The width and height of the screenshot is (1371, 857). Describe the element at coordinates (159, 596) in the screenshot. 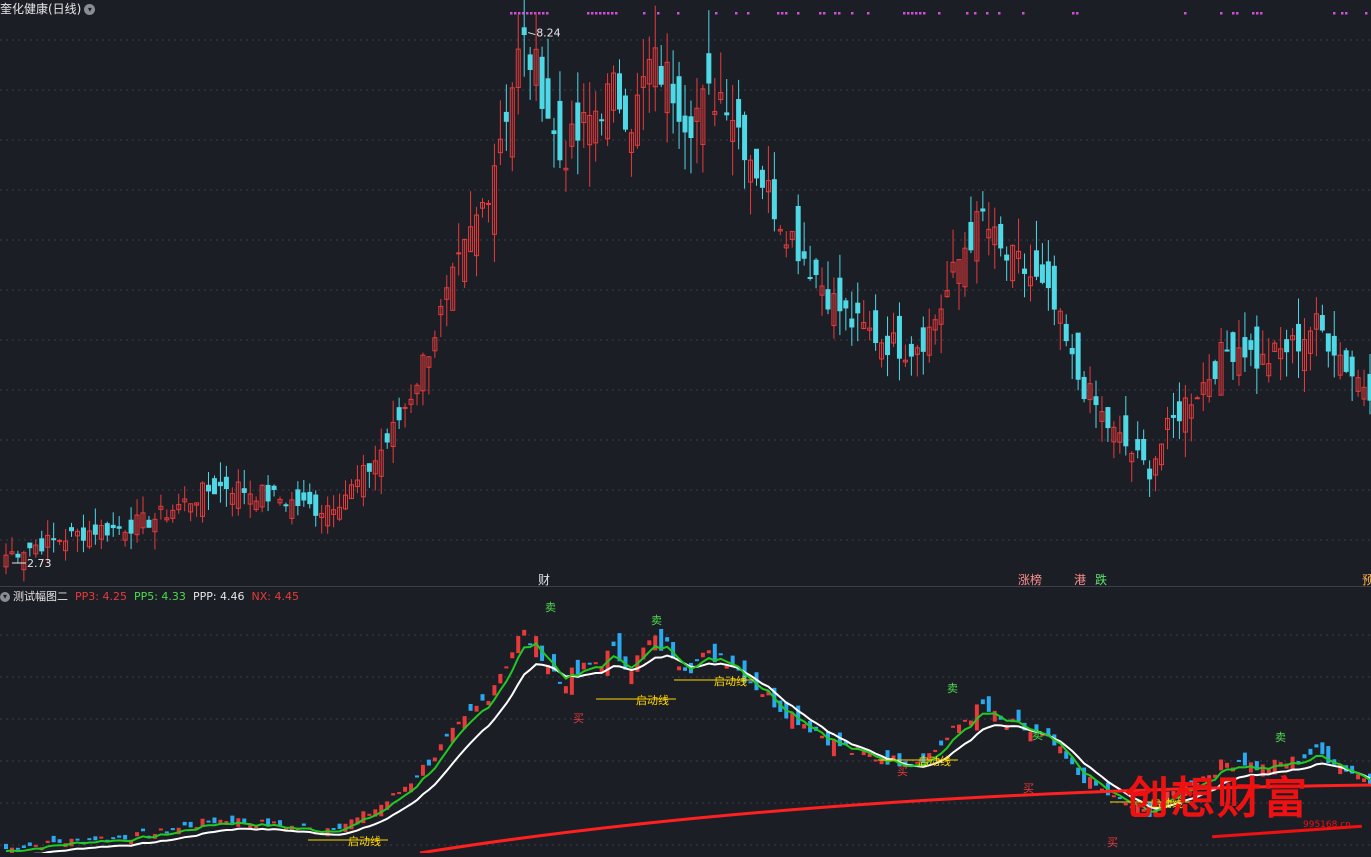

I see `readout-pp5: PP5: 4.33` at that location.